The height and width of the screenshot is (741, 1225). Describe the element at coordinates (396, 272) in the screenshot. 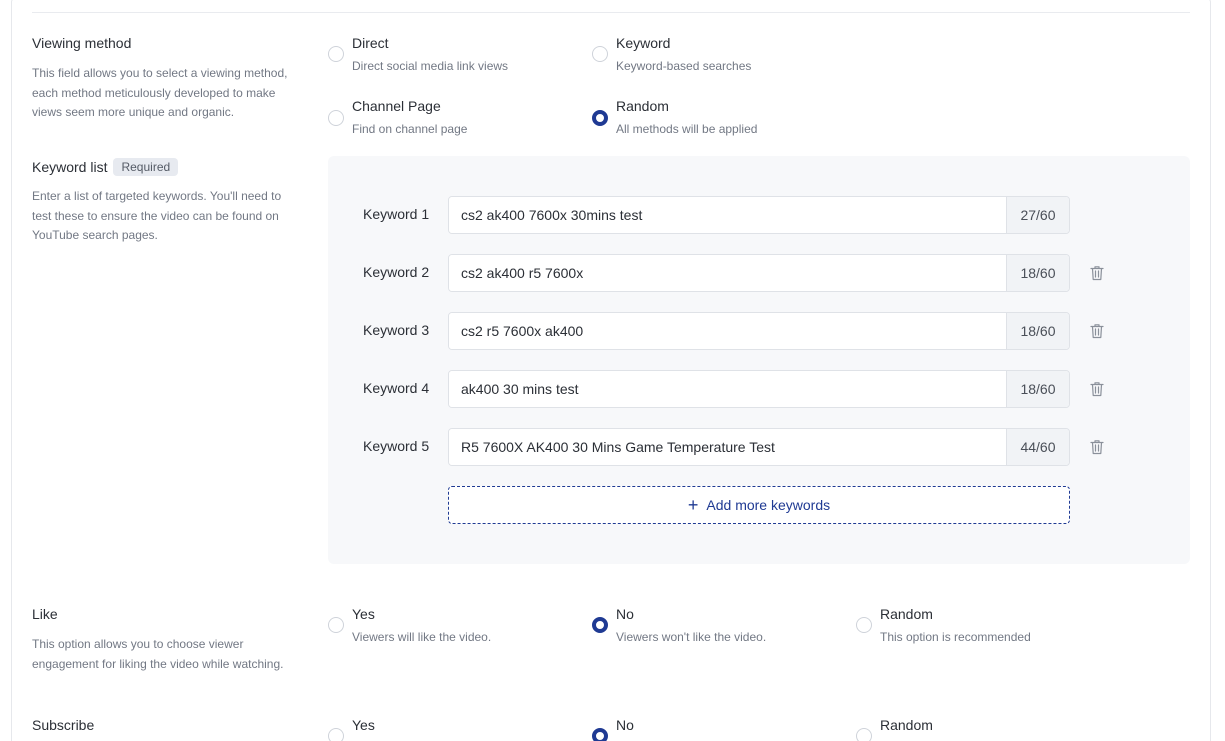

I see `keyword-label: Keyword 2` at that location.